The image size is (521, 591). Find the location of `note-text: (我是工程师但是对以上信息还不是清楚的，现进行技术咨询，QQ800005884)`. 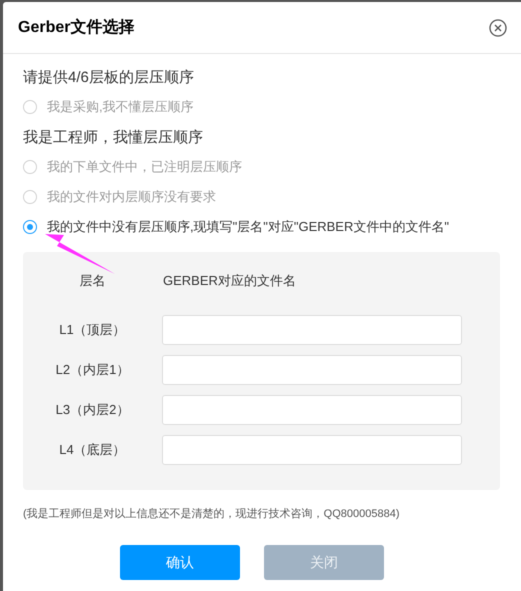

note-text: (我是工程师但是对以上信息还不是清楚的，现进行技术咨询，QQ800005884) is located at coordinates (211, 514).